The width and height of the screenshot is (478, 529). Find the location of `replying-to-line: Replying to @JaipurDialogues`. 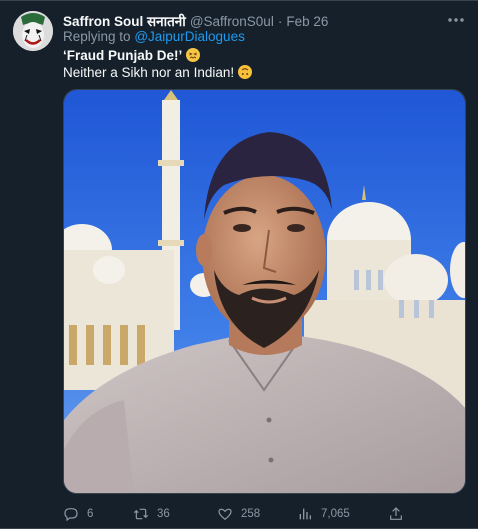

replying-to-line: Replying to @JaipurDialogues is located at coordinates (154, 36).